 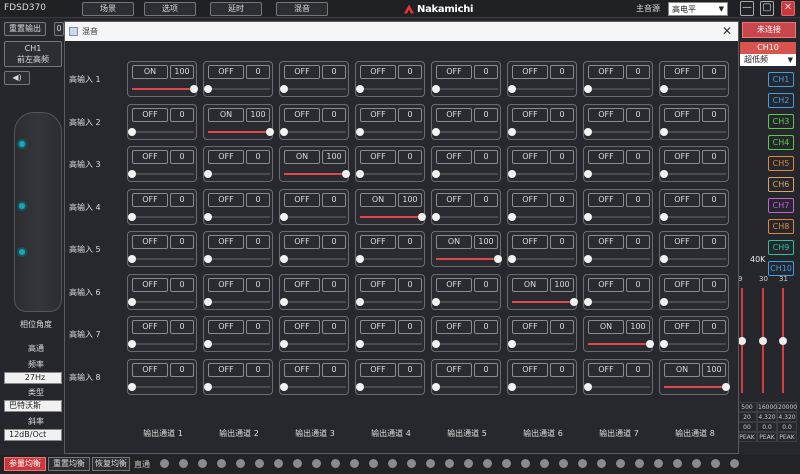 I want to click on ch1-select-button: CH1 前左高频, so click(x=33, y=54).